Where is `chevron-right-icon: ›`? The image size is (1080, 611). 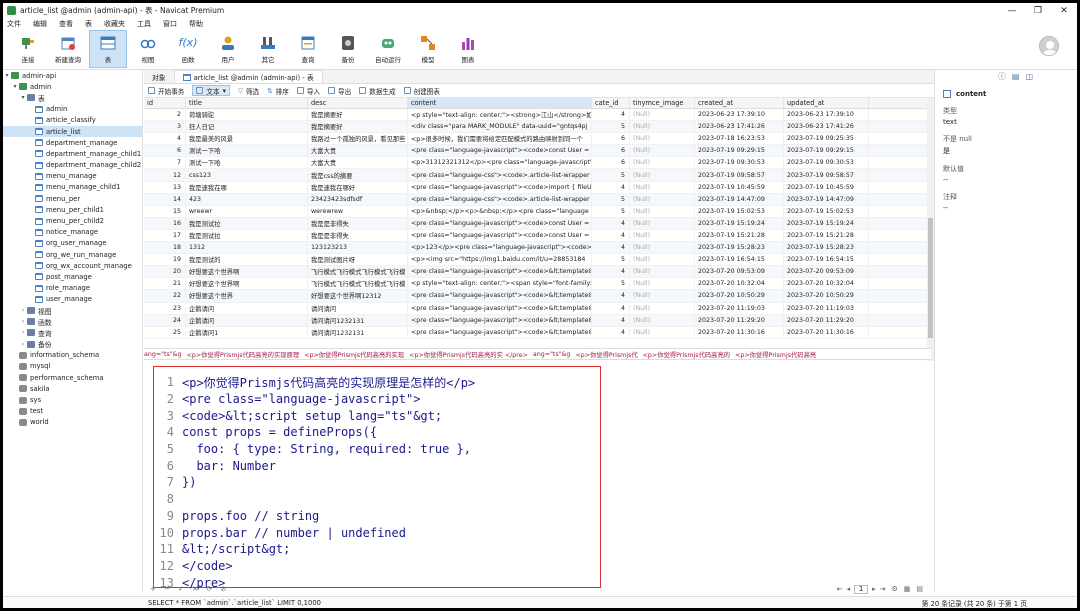 chevron-right-icon: › is located at coordinates (23, 321).